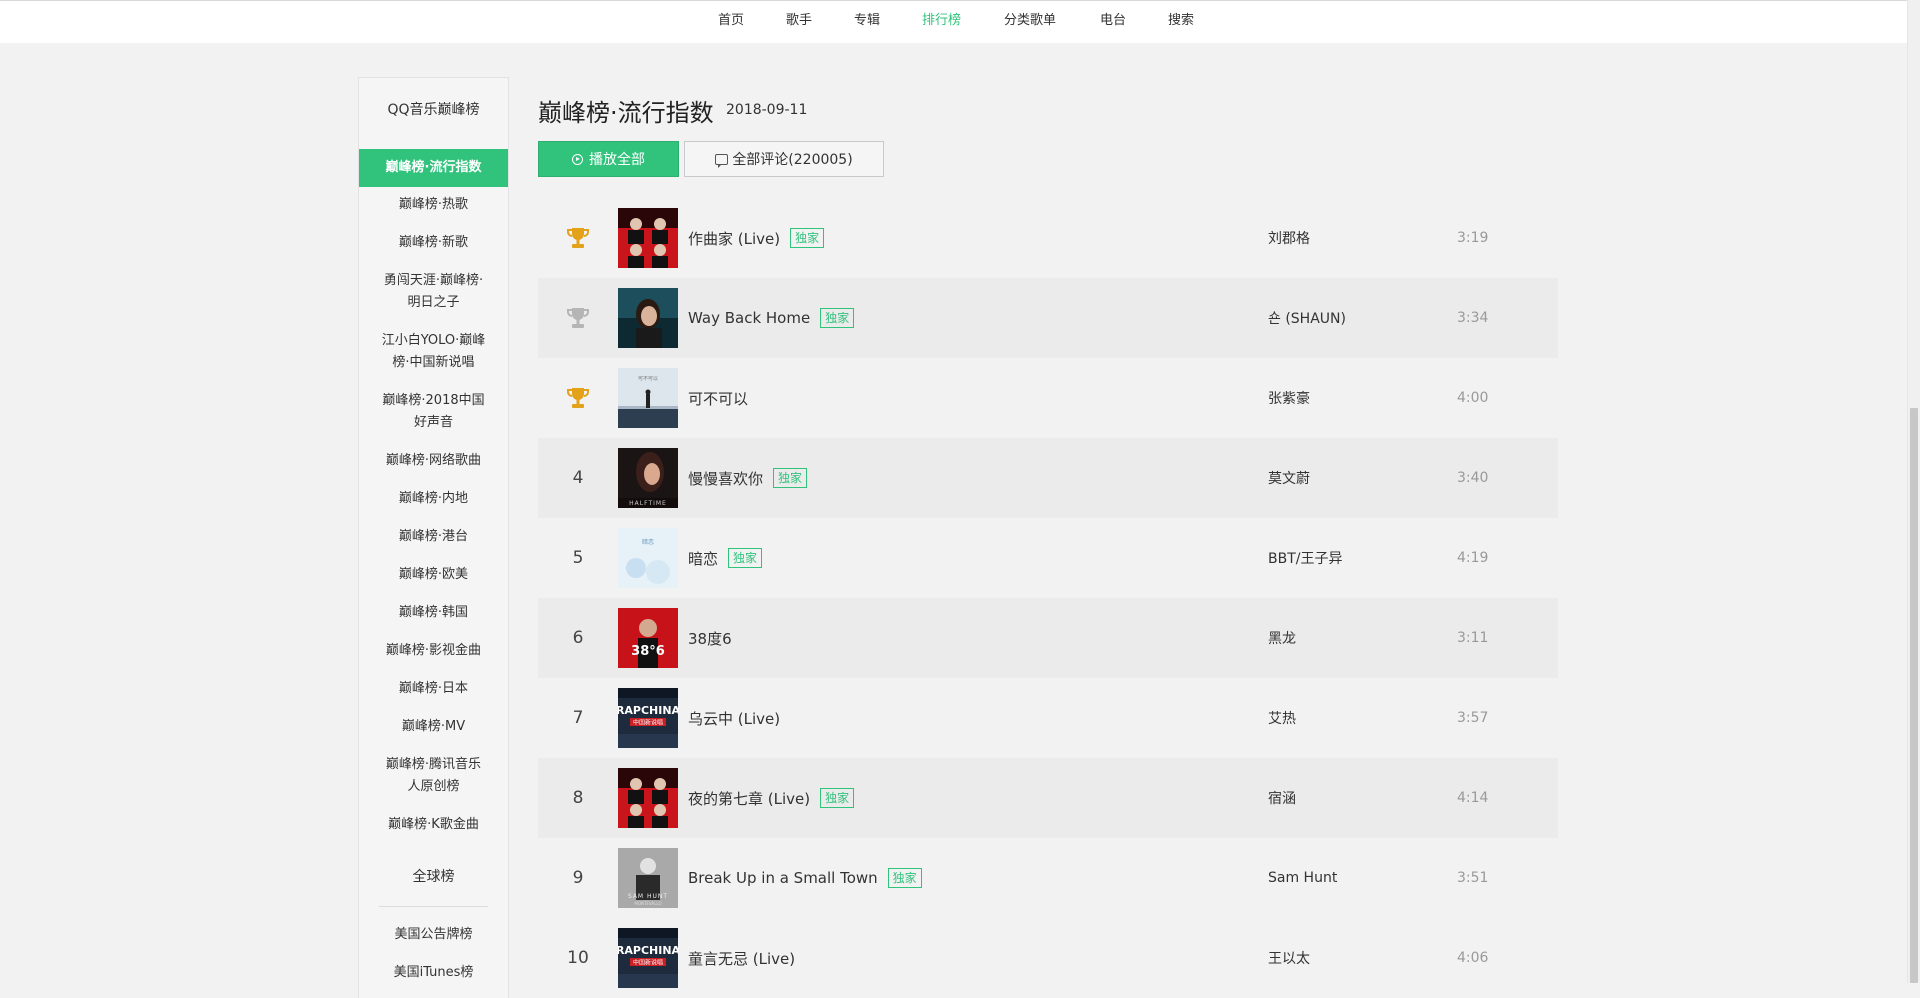  What do you see at coordinates (433, 935) in the screenshot?
I see `sidebar-item-billboard: 美国公告牌榜` at bounding box center [433, 935].